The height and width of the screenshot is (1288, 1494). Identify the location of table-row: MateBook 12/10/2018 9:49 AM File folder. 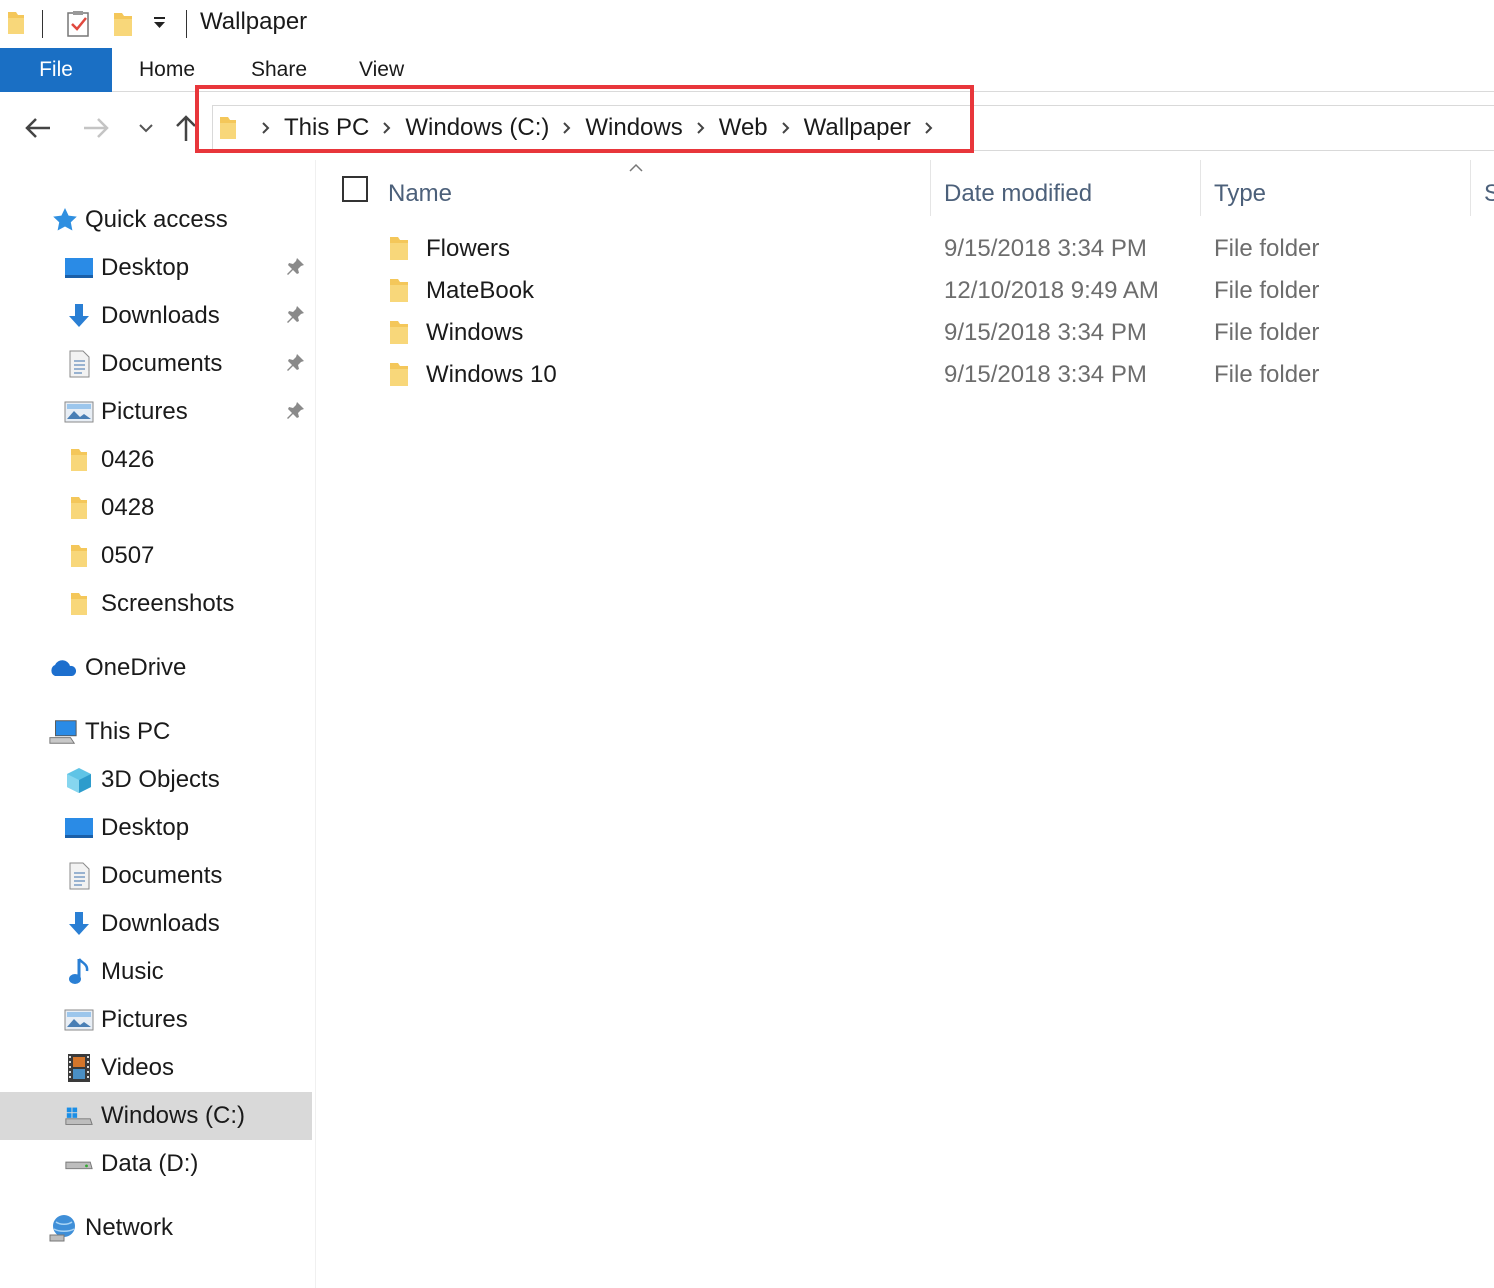
(912, 291).